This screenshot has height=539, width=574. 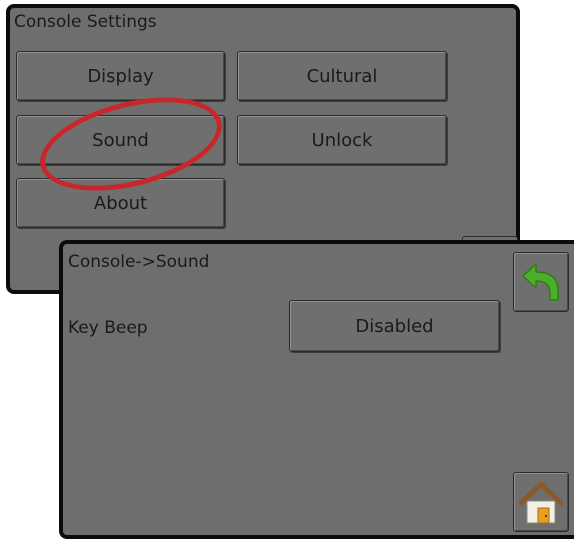 I want to click on home-button, so click(x=541, y=502).